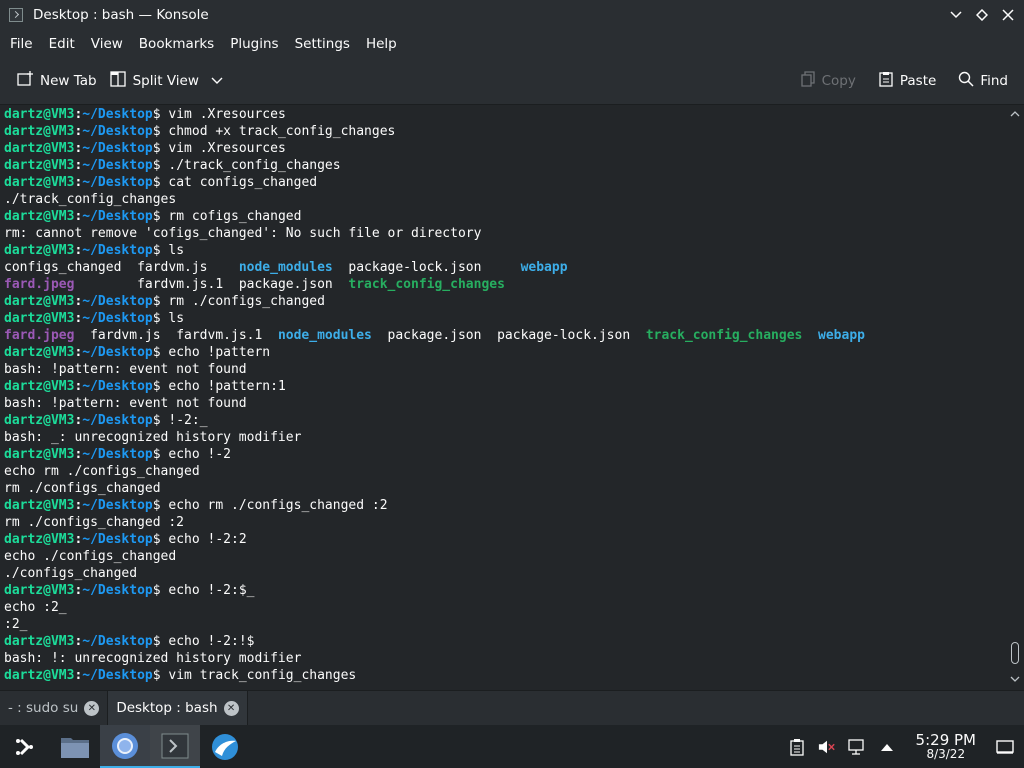  I want to click on volume-muted-icon, so click(827, 747).